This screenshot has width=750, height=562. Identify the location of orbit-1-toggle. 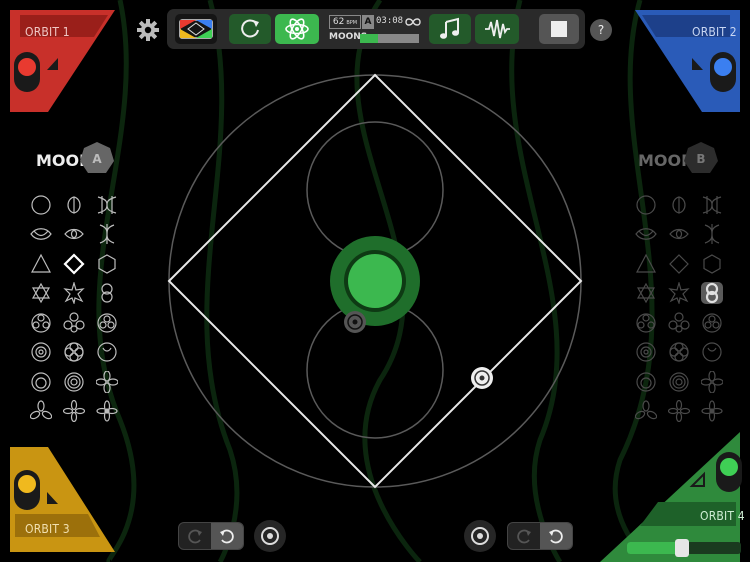
(27, 72).